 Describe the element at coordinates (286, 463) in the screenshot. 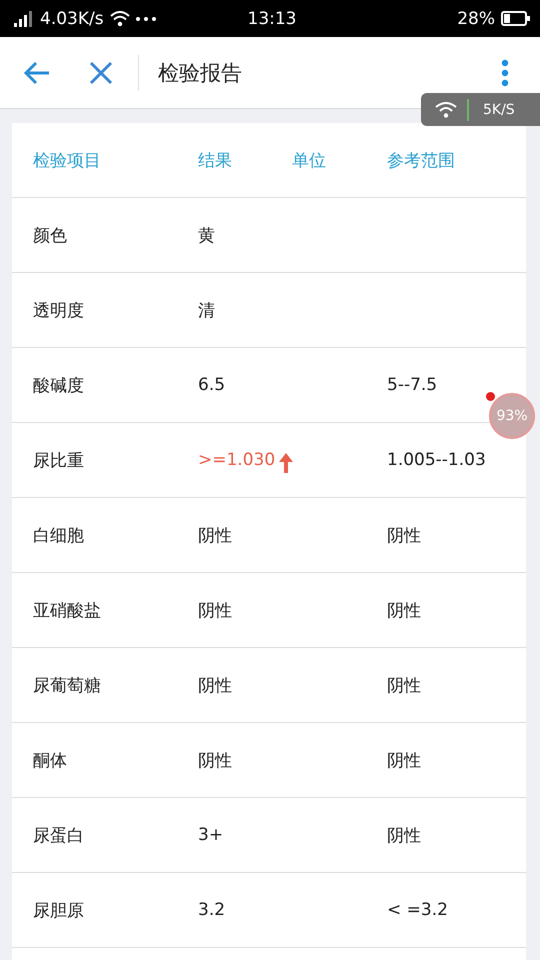

I see `up-arrow-icon` at that location.